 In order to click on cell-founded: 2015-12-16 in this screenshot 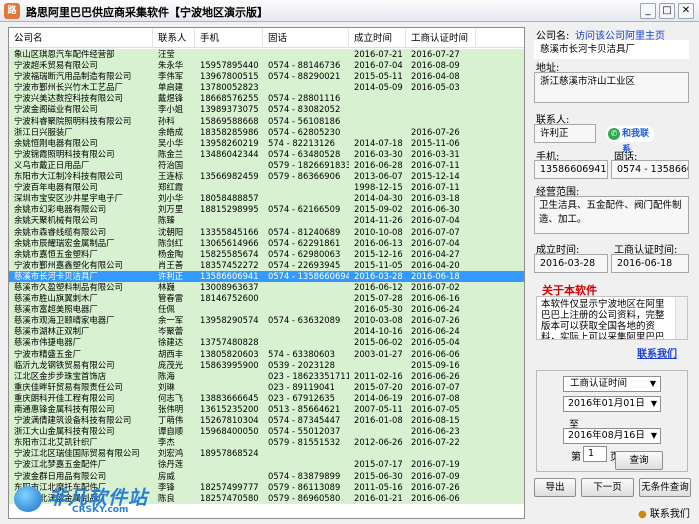, I will do `click(378, 253)`.